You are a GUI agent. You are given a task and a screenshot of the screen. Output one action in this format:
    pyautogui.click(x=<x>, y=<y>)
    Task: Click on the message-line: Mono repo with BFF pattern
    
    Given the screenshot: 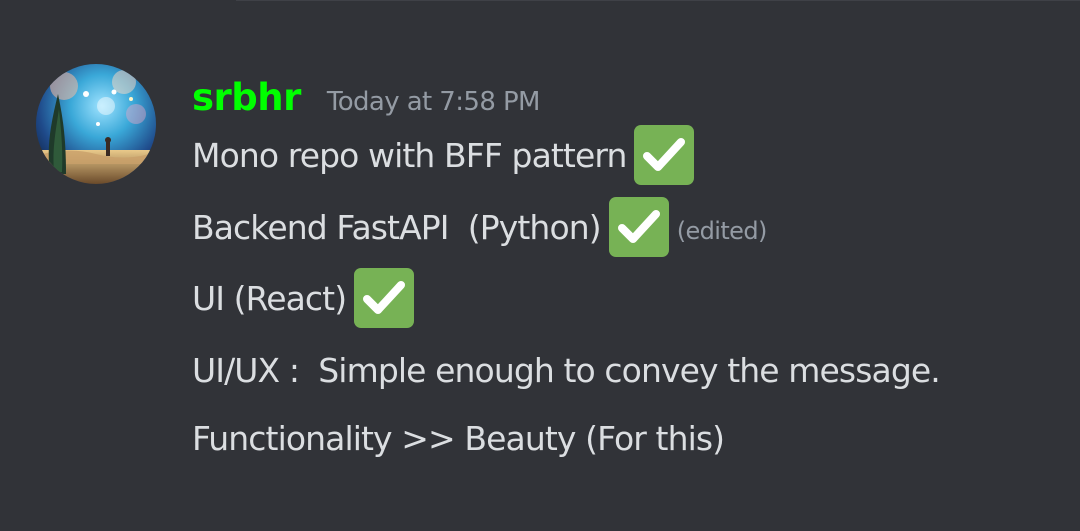 What is the action you would take?
    pyautogui.click(x=443, y=155)
    